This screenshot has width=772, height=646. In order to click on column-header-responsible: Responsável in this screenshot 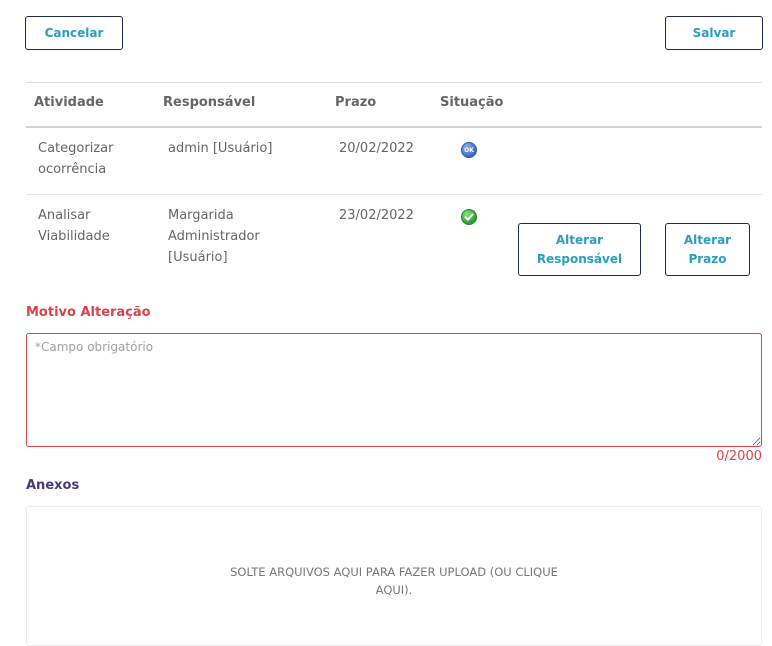, I will do `click(209, 102)`.